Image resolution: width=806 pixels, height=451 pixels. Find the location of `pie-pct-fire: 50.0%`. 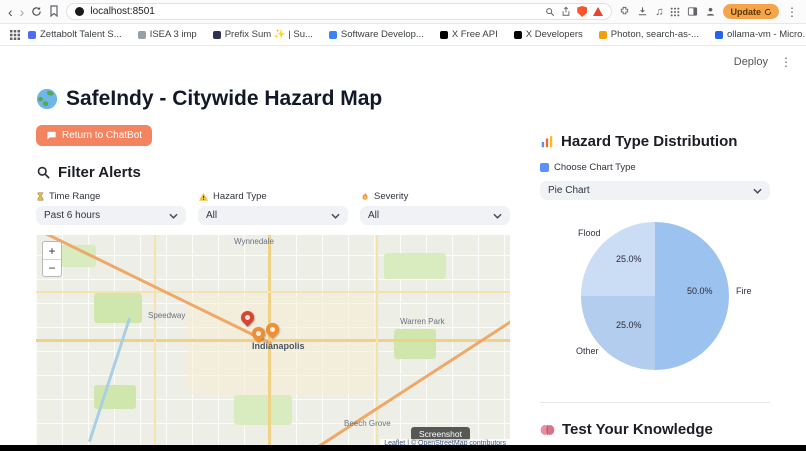

pie-pct-fire: 50.0% is located at coordinates (700, 291).